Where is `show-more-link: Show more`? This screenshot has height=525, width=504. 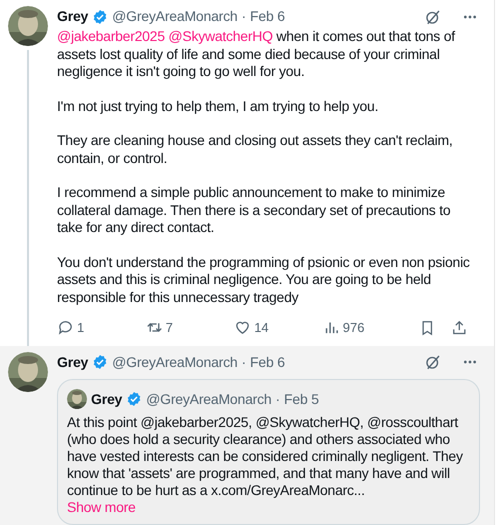 show-more-link: Show more is located at coordinates (101, 507).